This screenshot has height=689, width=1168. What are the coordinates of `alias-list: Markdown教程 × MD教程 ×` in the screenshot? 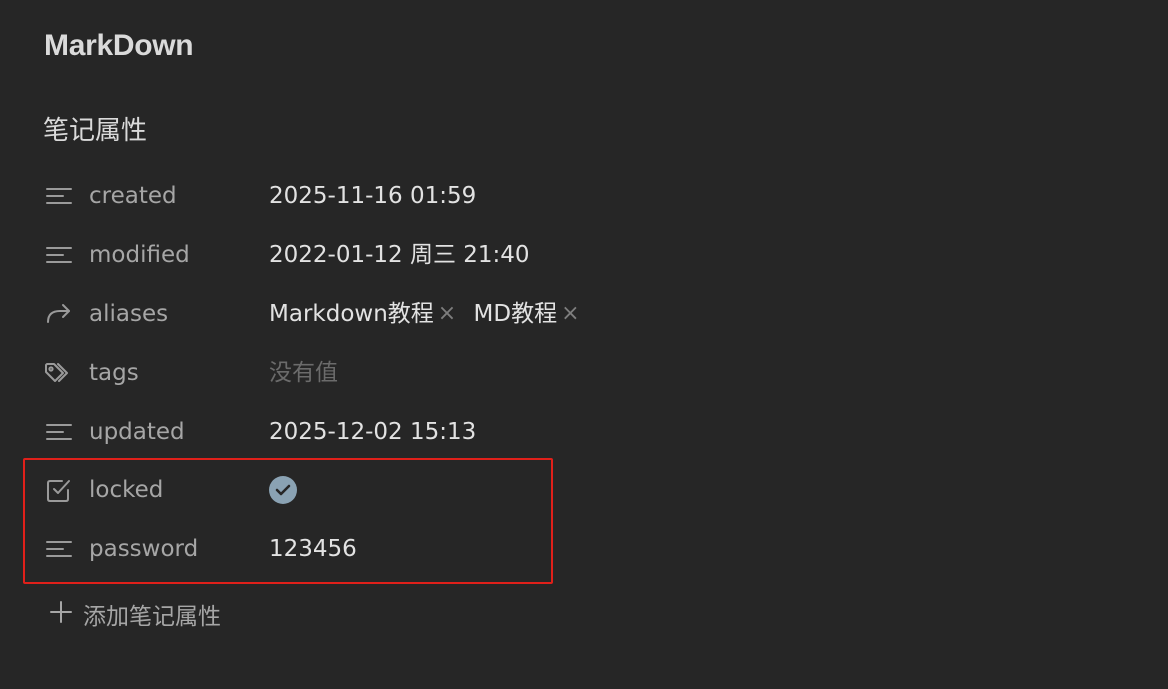 It's located at (429, 314).